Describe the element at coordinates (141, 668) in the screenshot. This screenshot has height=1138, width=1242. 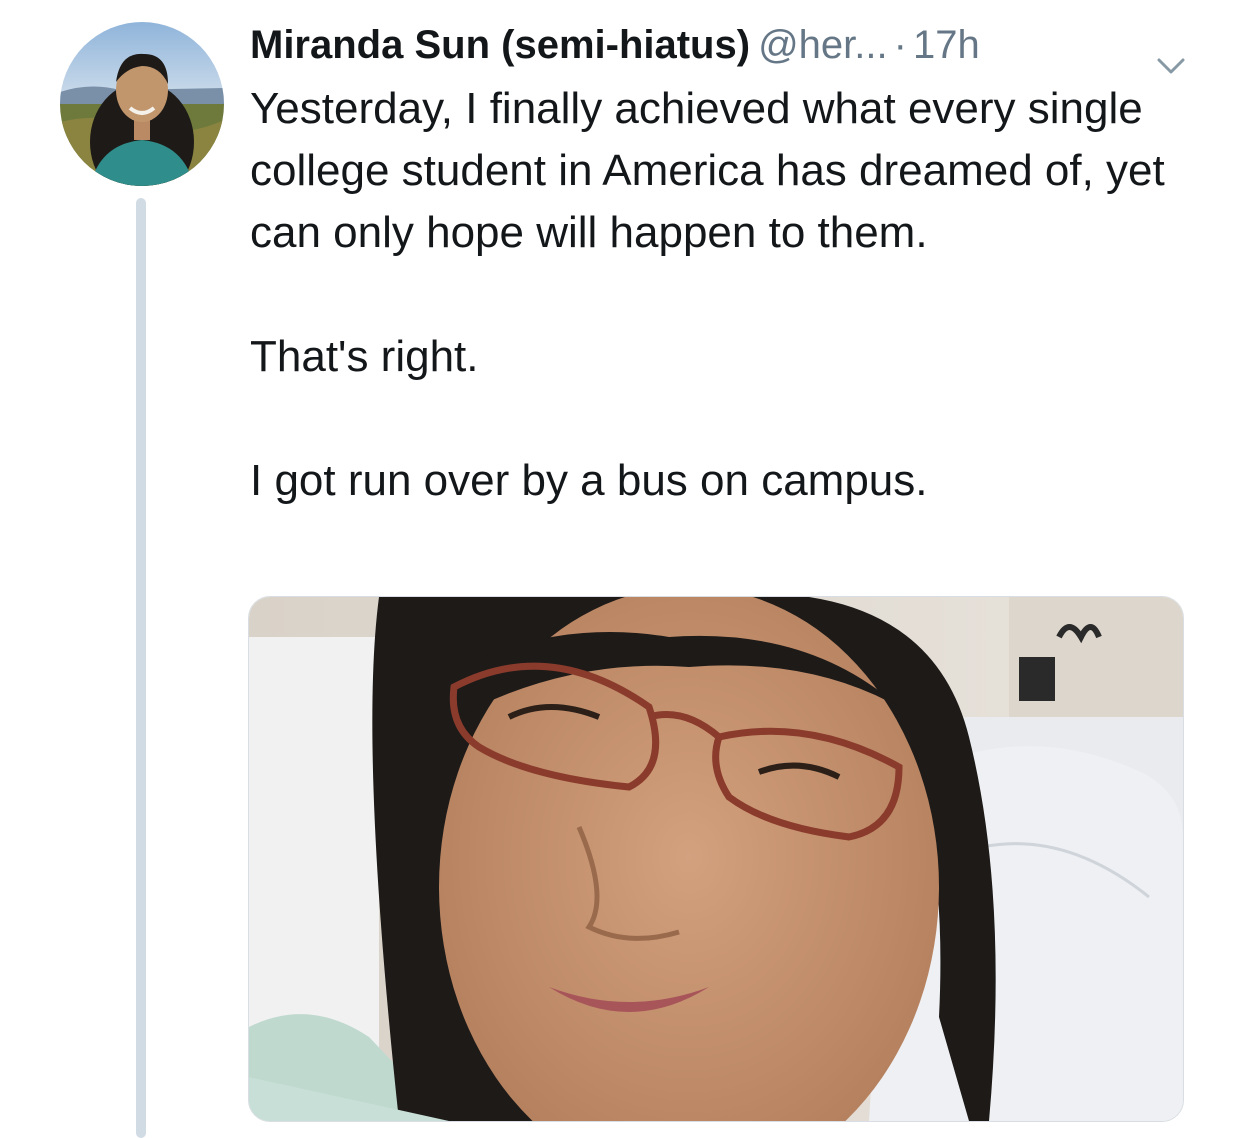
I see `thread-line` at that location.